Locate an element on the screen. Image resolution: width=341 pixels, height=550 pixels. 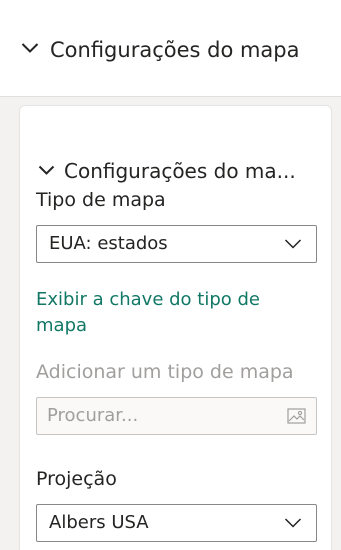
map-type-label: Tipo de mapa is located at coordinates (101, 200).